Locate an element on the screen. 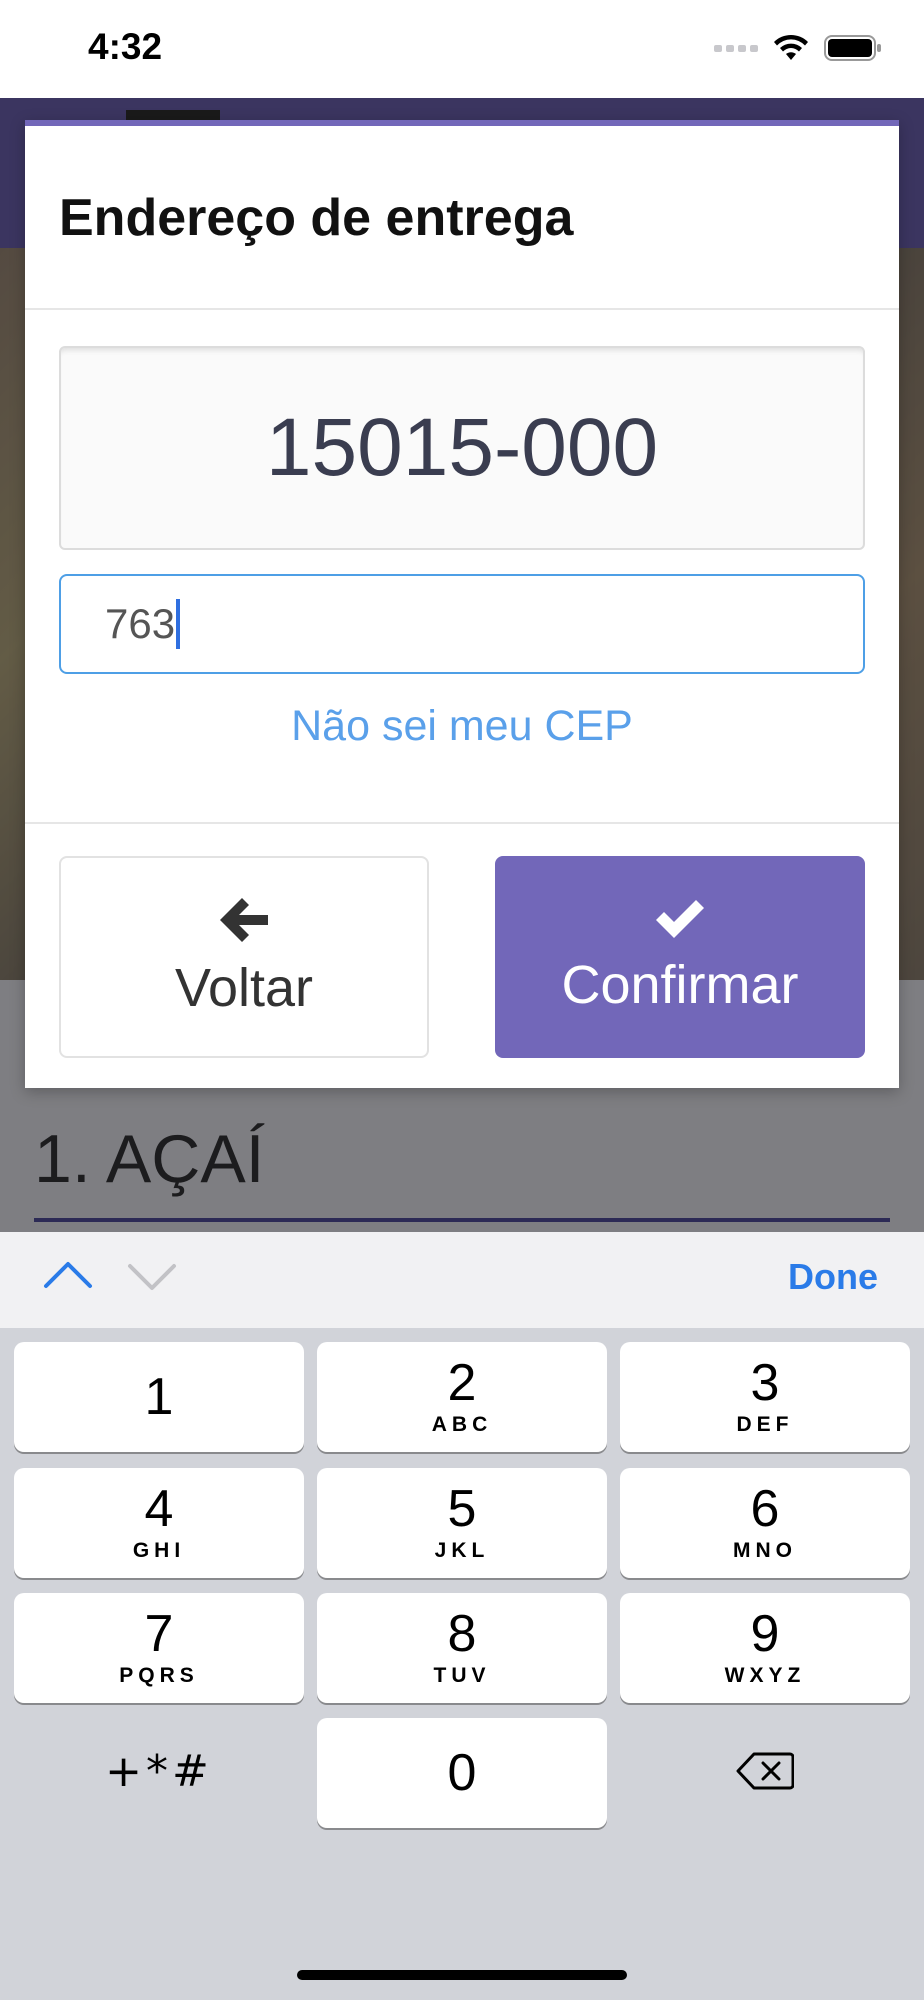 This screenshot has height=2000, width=924. status-icons is located at coordinates (798, 48).